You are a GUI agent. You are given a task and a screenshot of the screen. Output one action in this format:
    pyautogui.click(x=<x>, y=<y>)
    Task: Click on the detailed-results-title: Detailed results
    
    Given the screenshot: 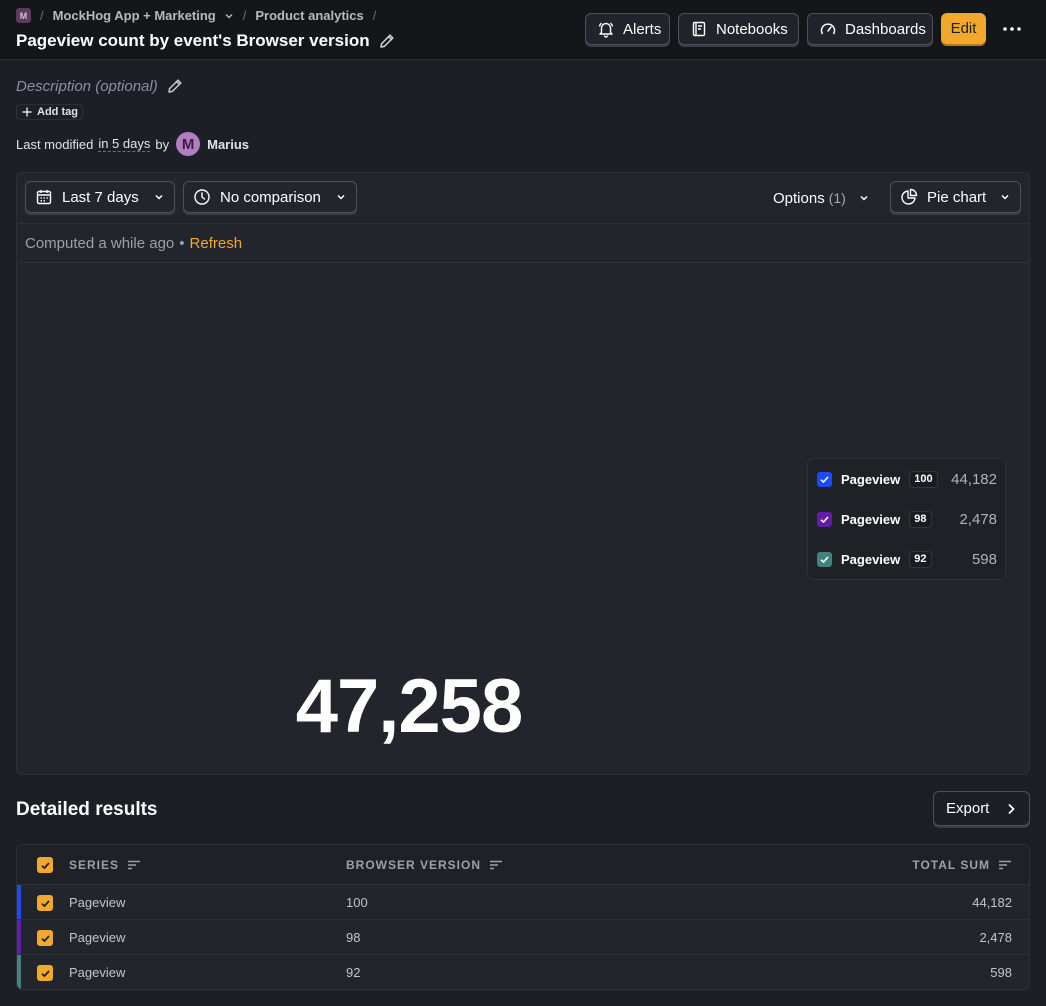 What is the action you would take?
    pyautogui.click(x=87, y=809)
    